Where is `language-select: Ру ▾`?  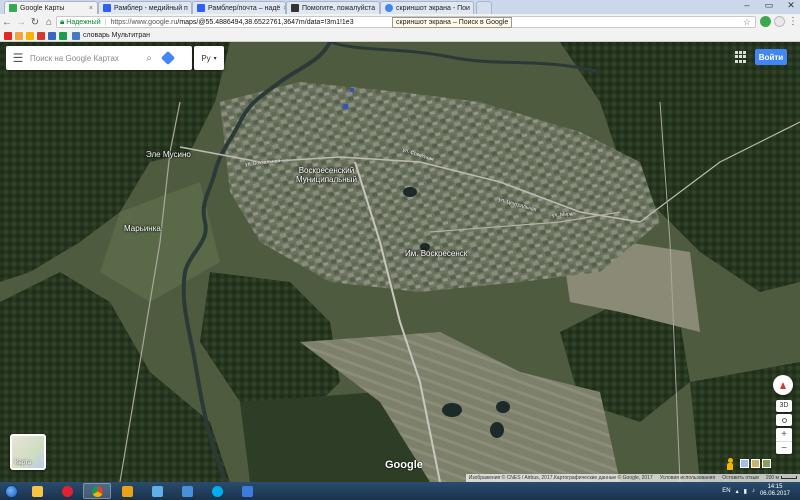
language-select: Ру ▾ is located at coordinates (209, 58).